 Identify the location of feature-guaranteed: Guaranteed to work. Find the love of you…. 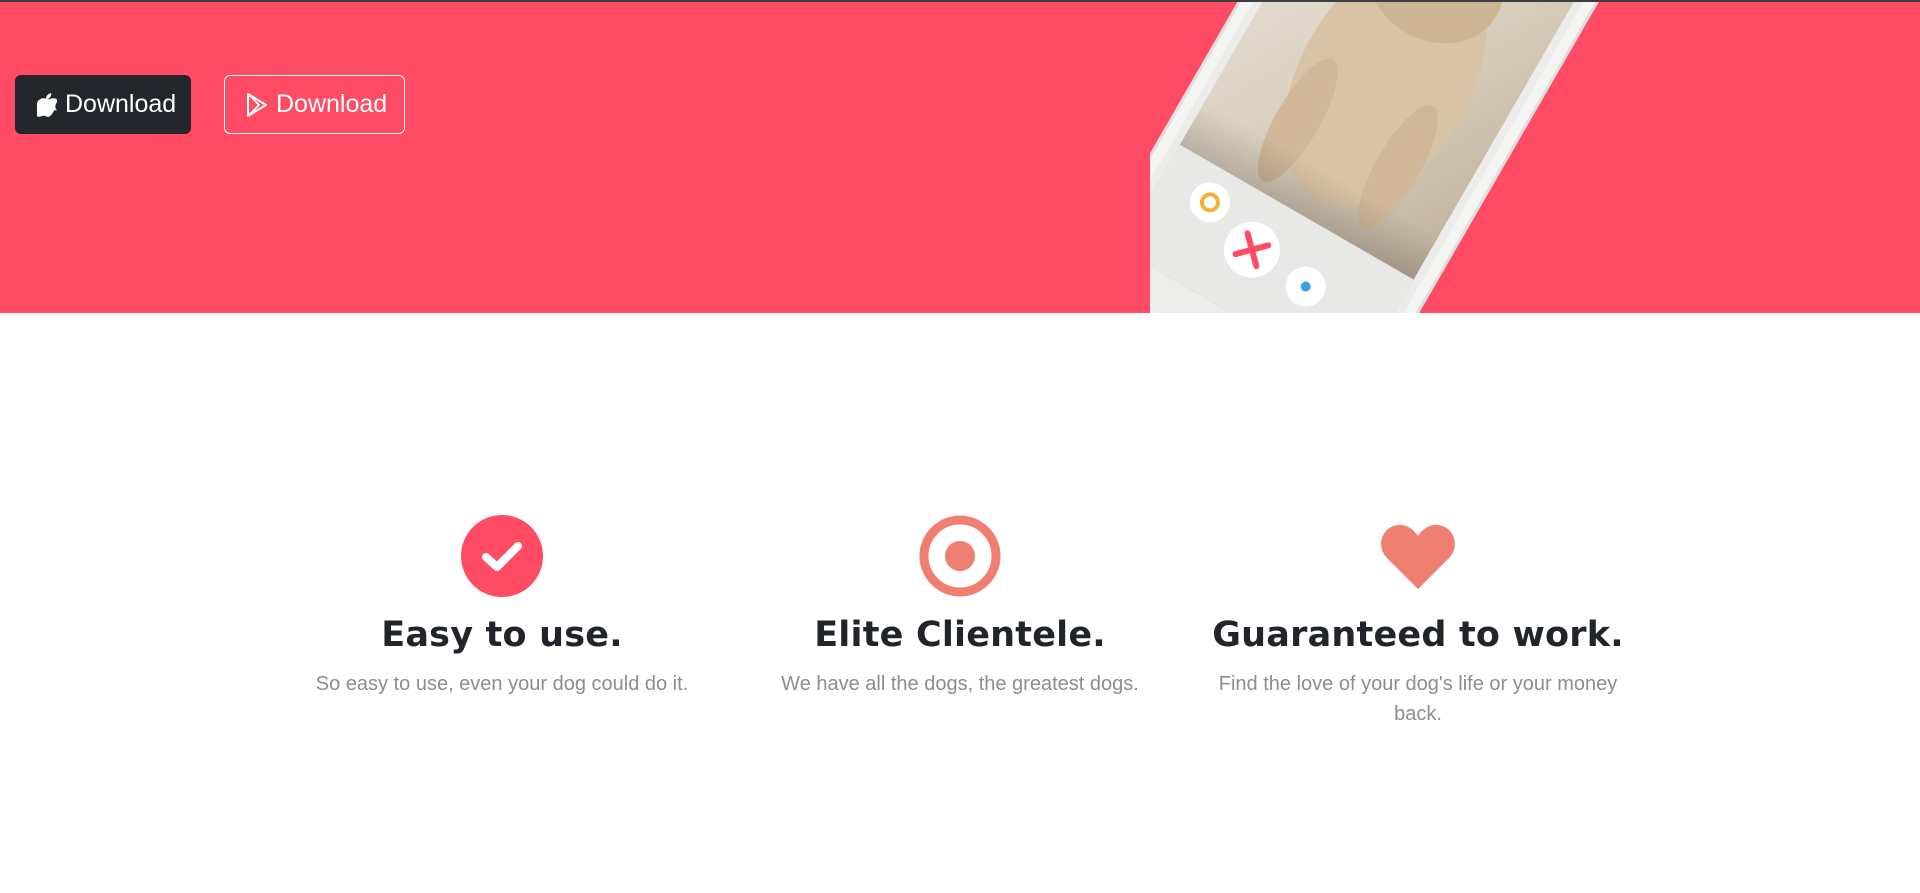
(1418, 622).